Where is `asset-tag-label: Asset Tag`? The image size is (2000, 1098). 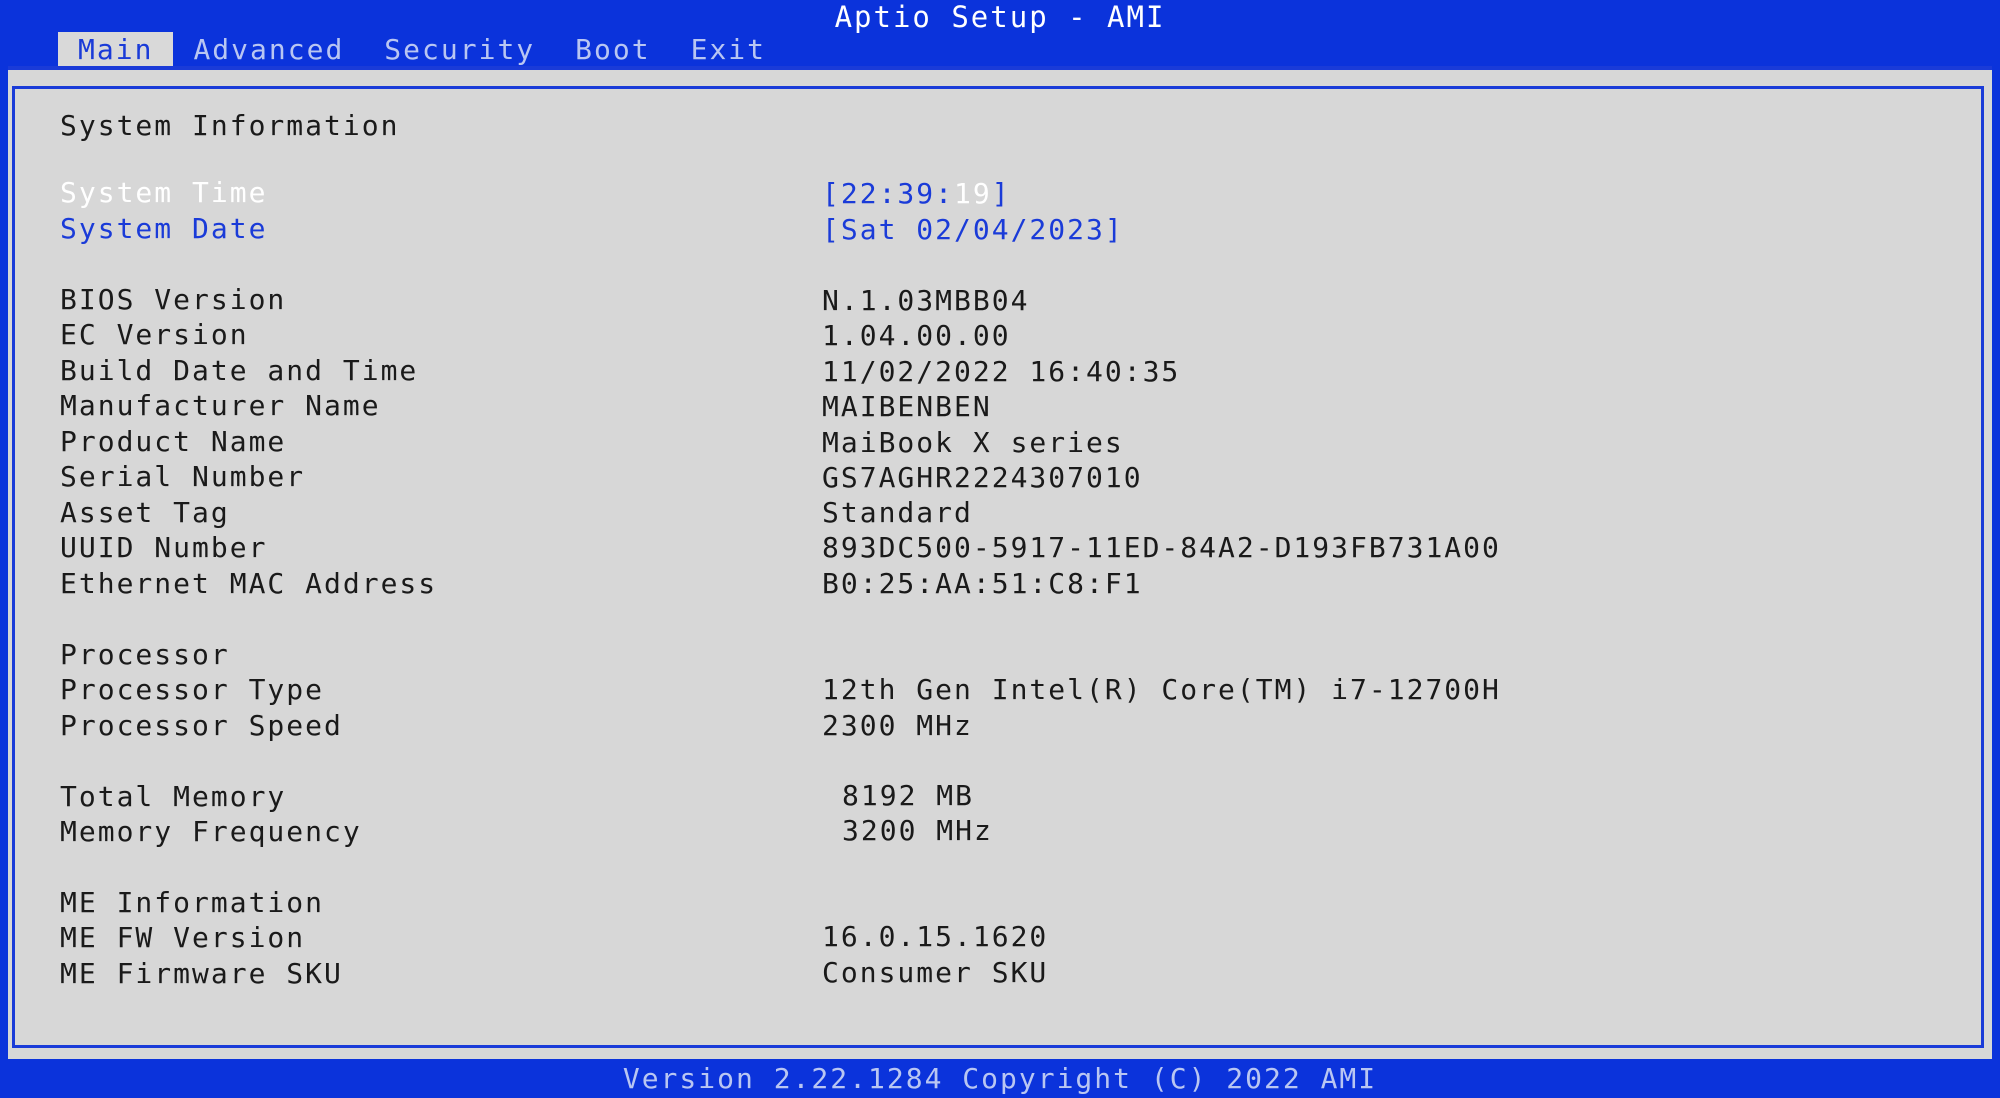
asset-tag-label: Asset Tag is located at coordinates (145, 512).